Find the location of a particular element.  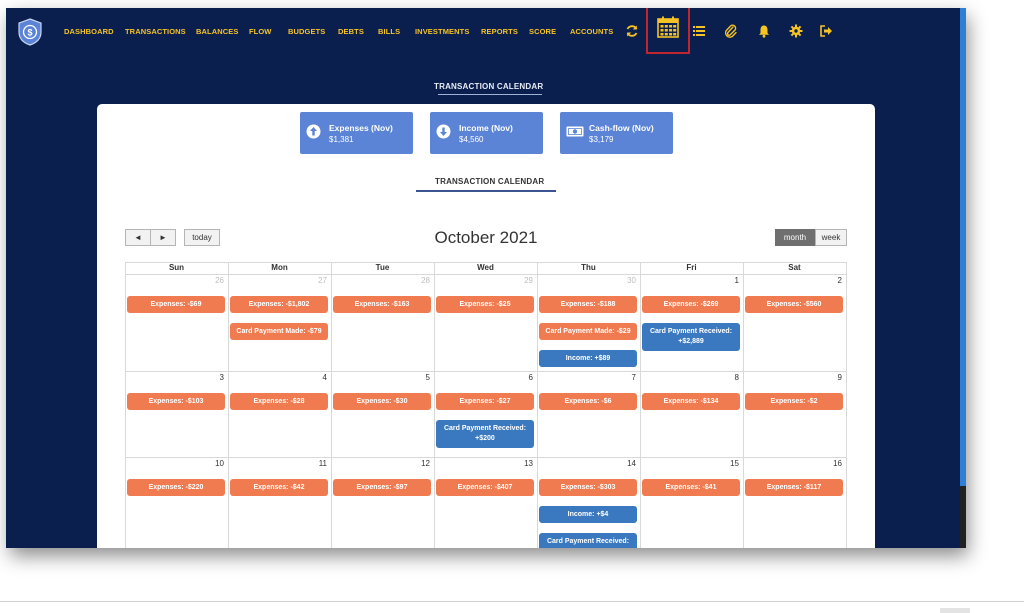

stat-expenses: Expenses (Nov) $1,381 is located at coordinates (356, 133).